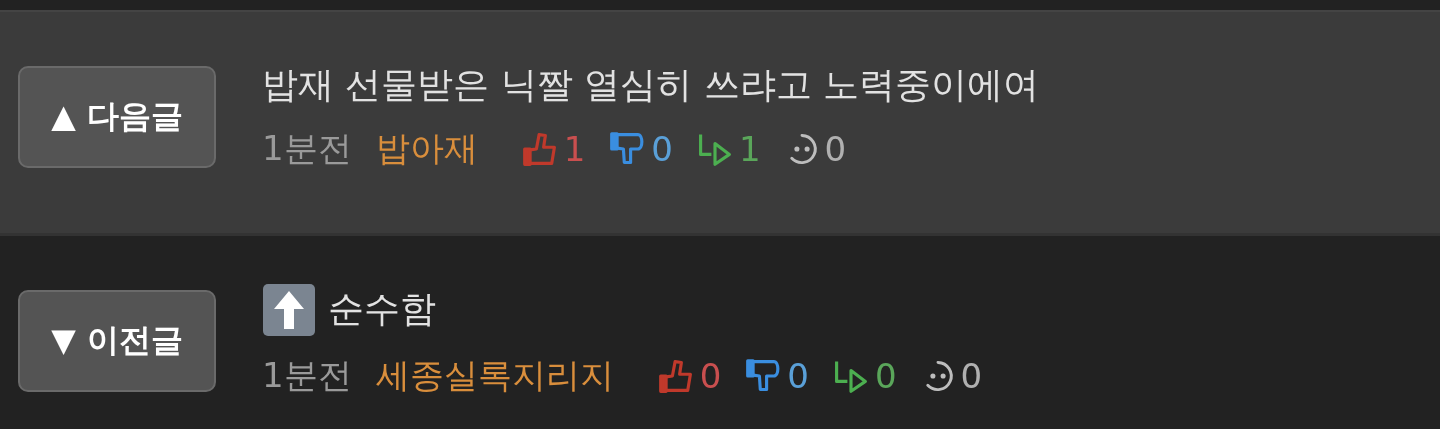  Describe the element at coordinates (117, 340) in the screenshot. I see `nav-button: ▼ 이전글` at that location.